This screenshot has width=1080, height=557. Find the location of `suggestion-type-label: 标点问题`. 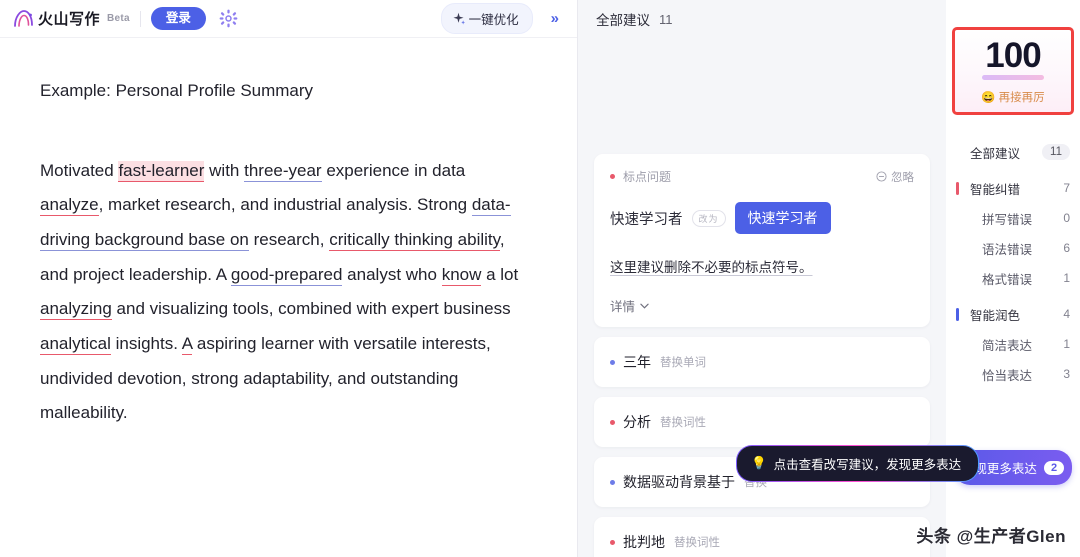

suggestion-type-label: 标点问题 is located at coordinates (647, 177).